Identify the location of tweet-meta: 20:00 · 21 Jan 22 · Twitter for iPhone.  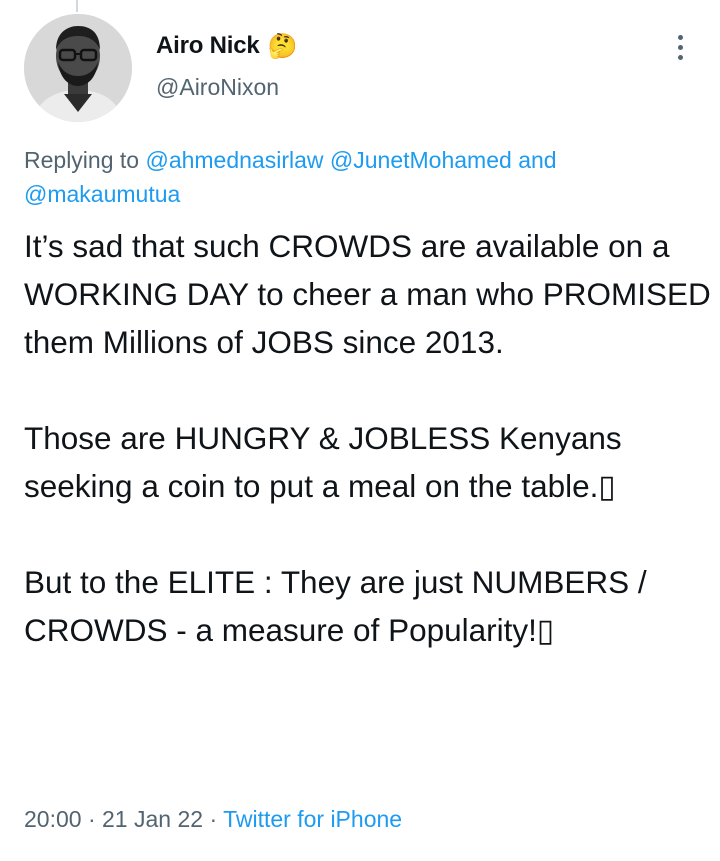
(213, 819).